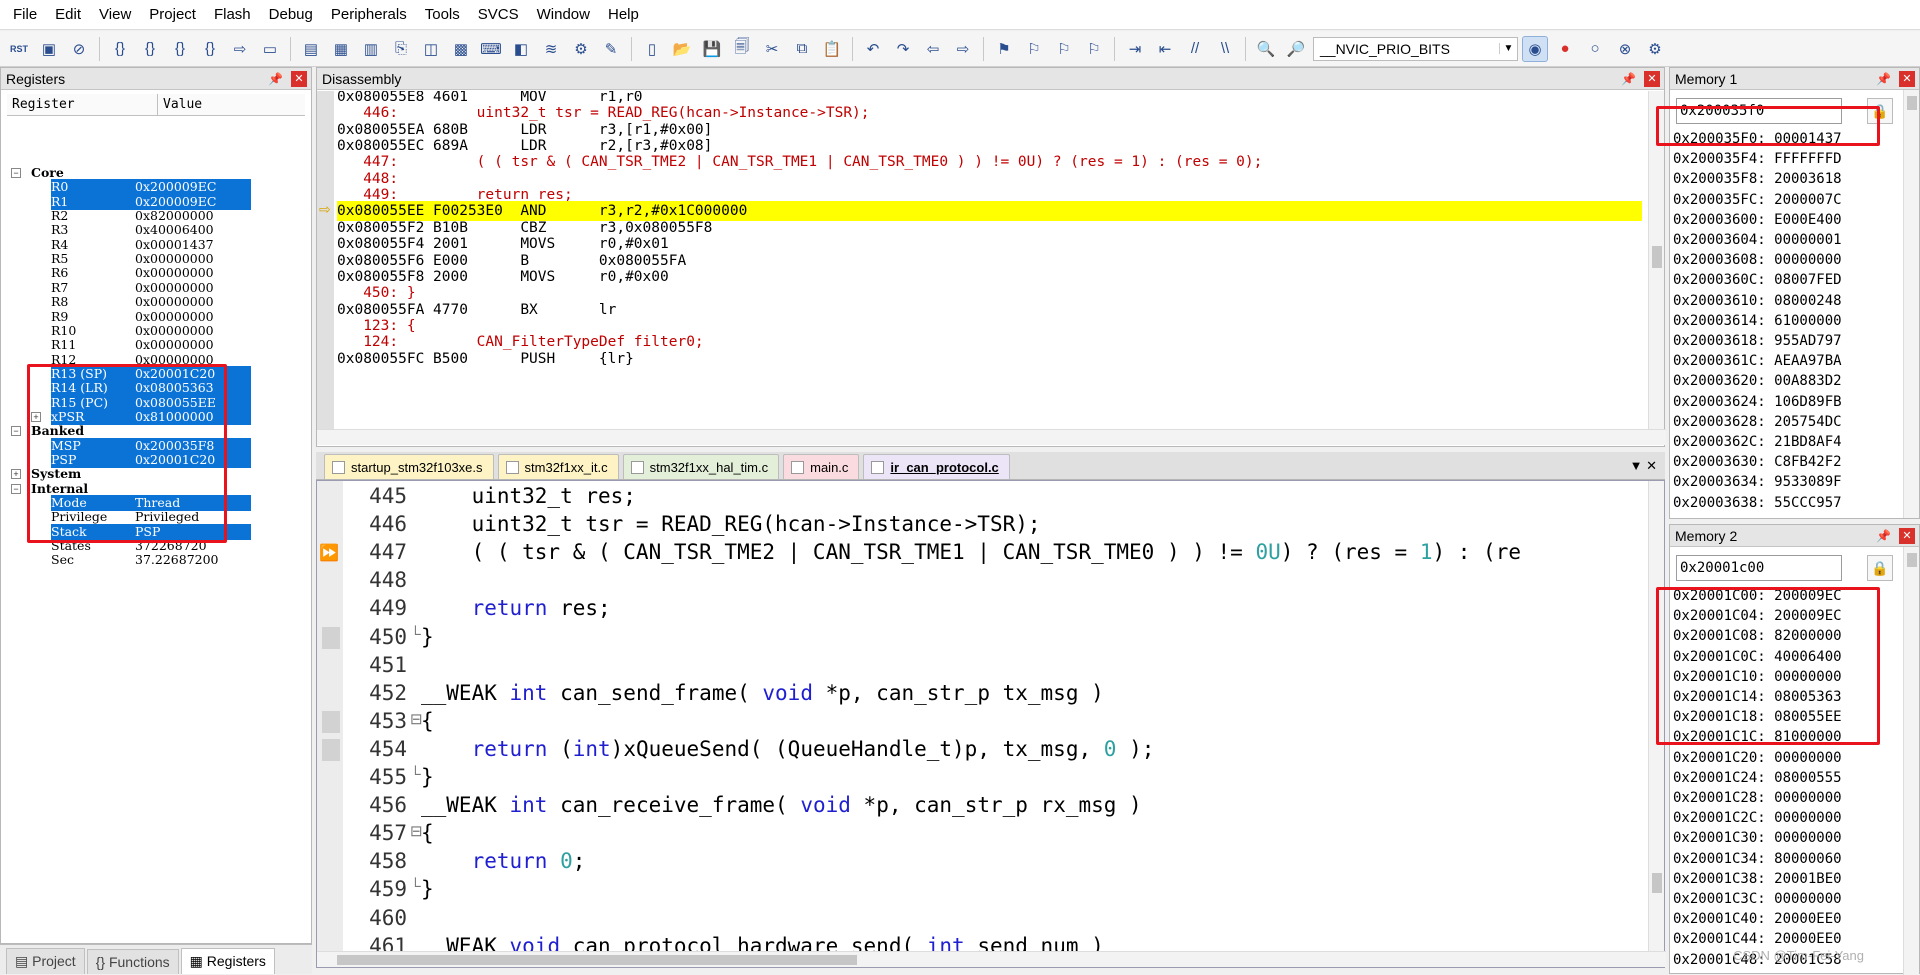 This screenshot has height=975, width=1920. What do you see at coordinates (581, 49) in the screenshot?
I see `system-viewer-icon: ⚙` at bounding box center [581, 49].